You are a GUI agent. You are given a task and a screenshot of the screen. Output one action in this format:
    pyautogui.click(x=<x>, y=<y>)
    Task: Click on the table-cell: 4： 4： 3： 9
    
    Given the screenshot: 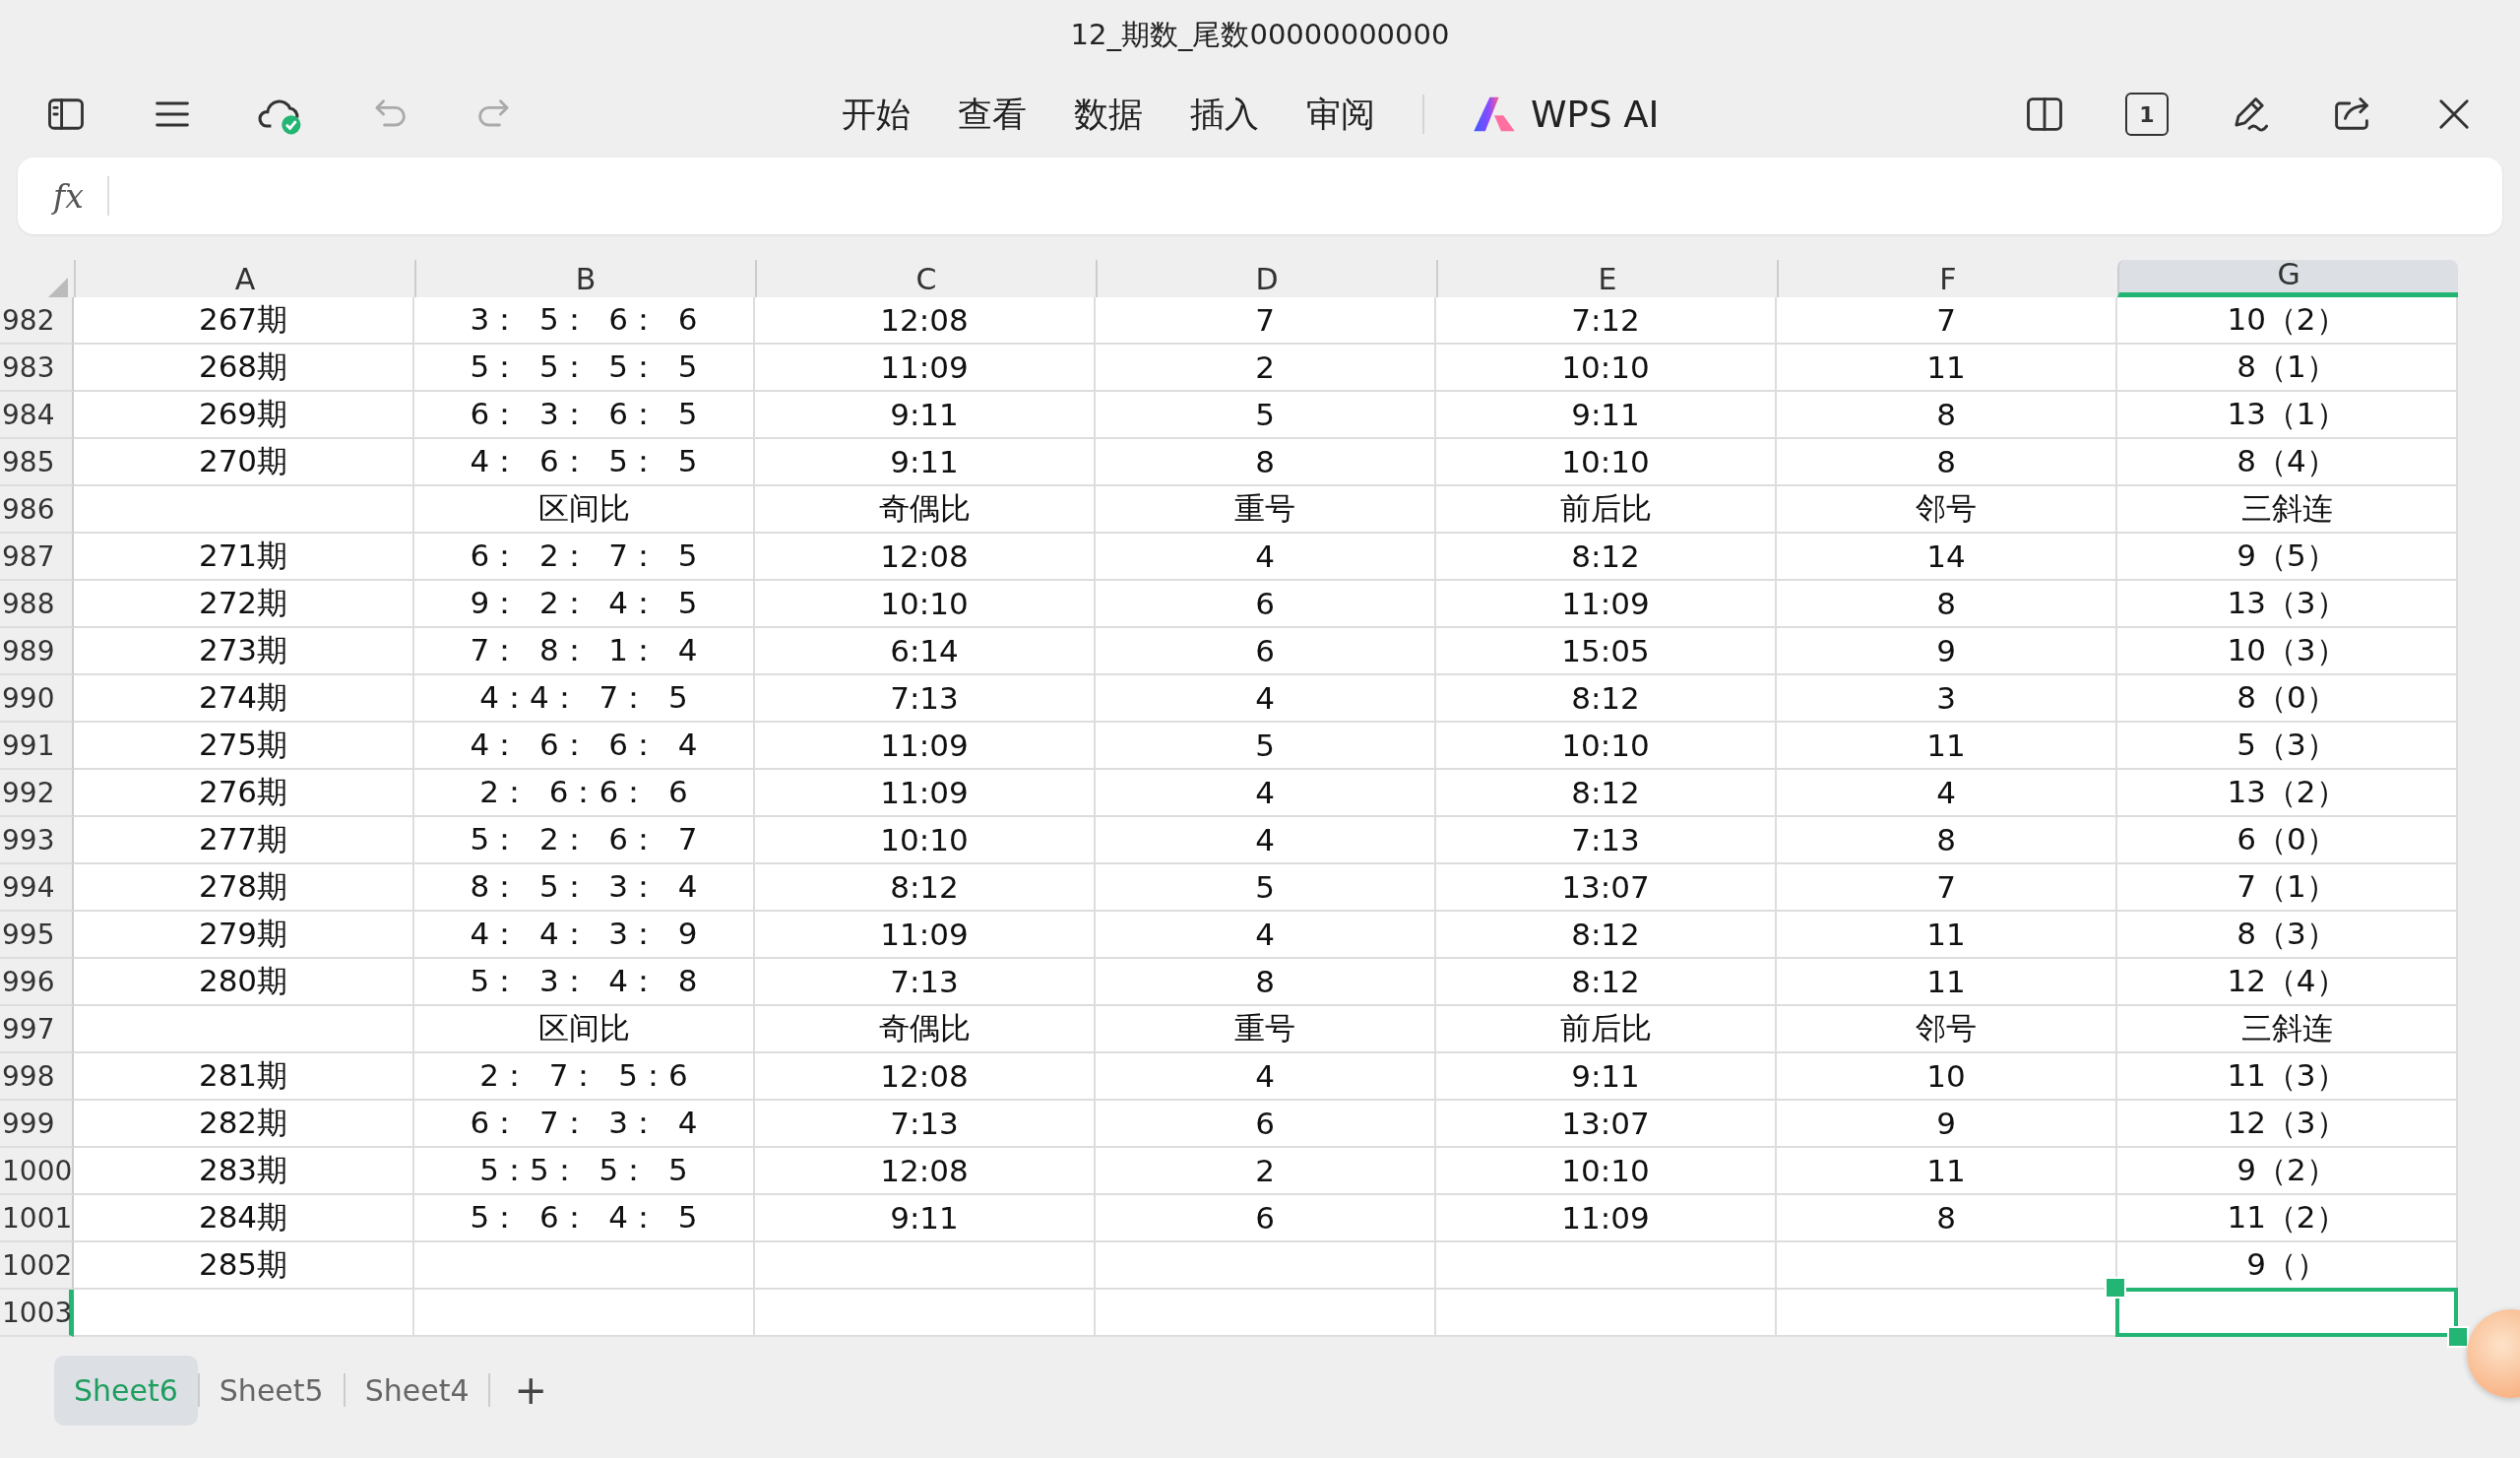 What is the action you would take?
    pyautogui.click(x=584, y=935)
    